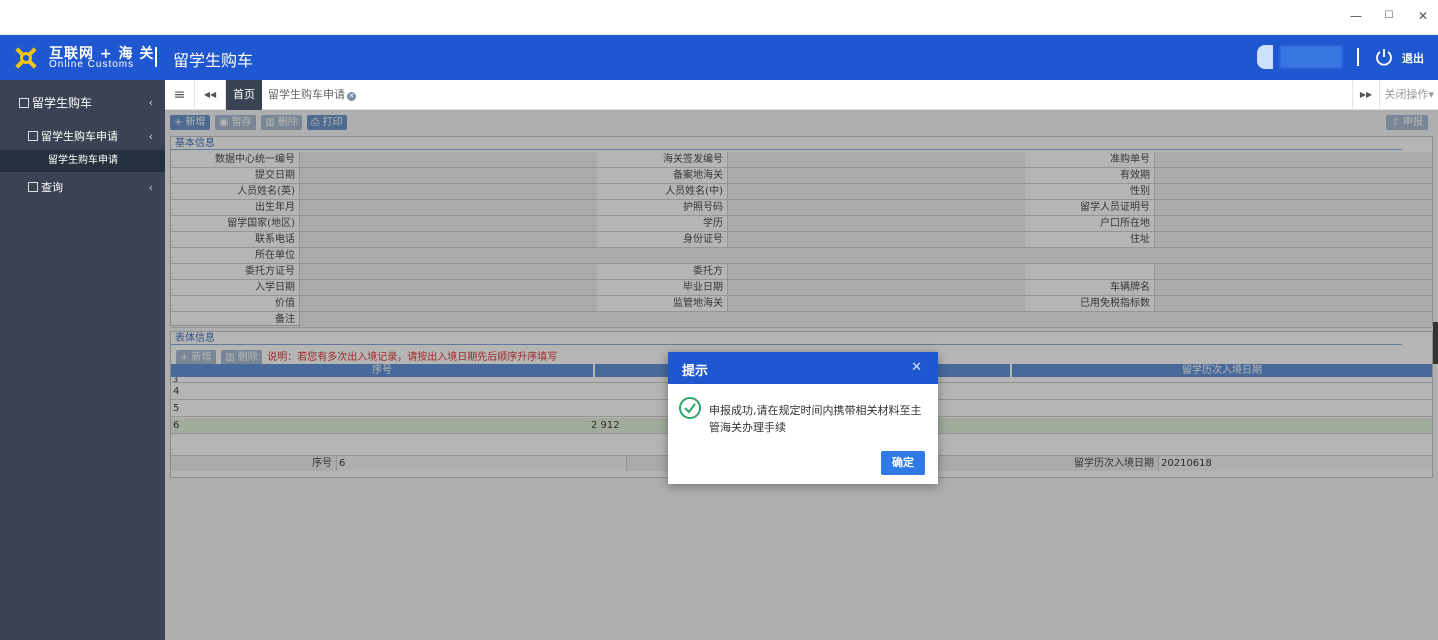  Describe the element at coordinates (916, 367) in the screenshot. I see `dialog-close-button: ✕` at that location.